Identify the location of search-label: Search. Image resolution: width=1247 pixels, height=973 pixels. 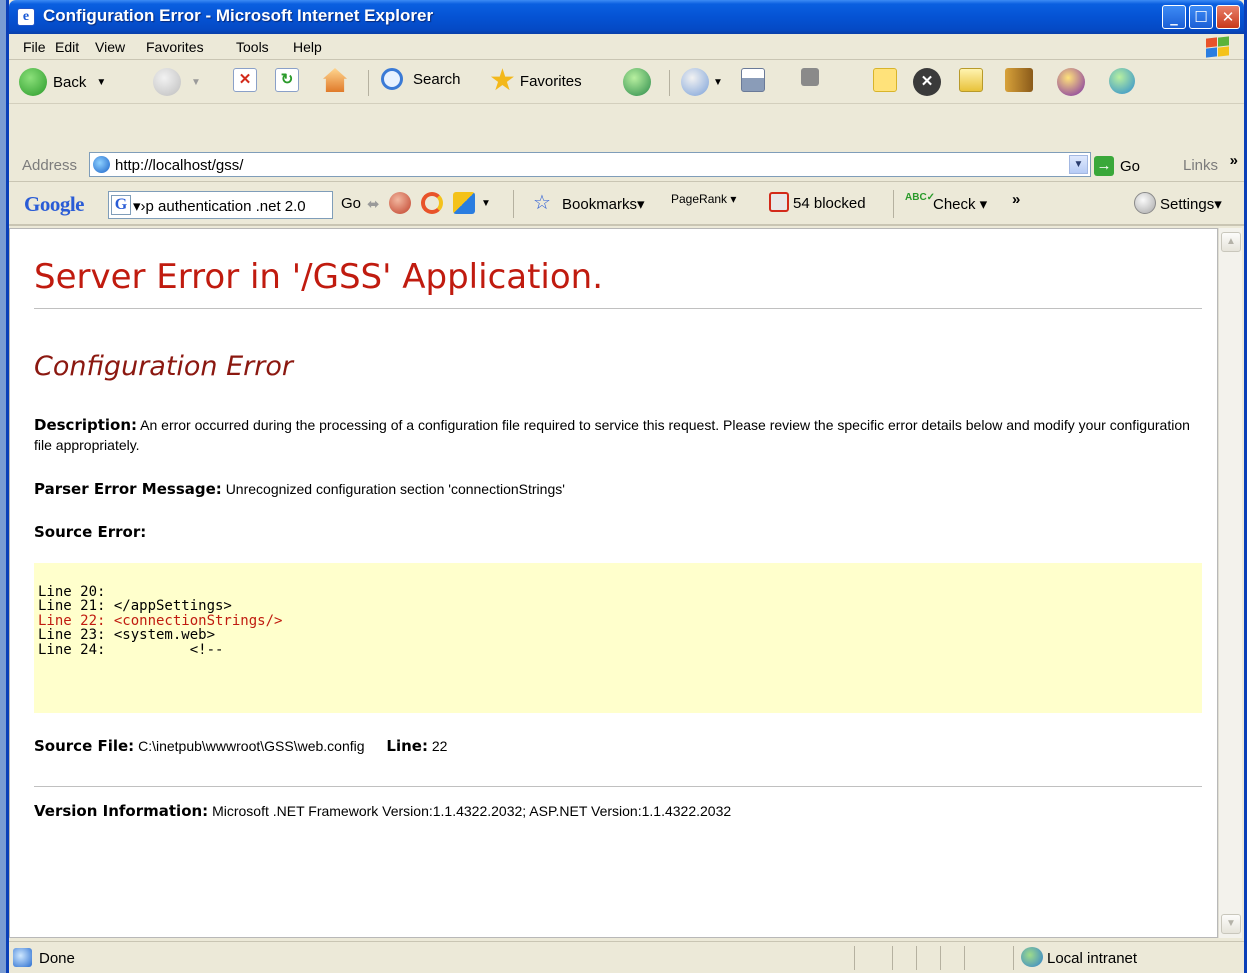
(437, 79).